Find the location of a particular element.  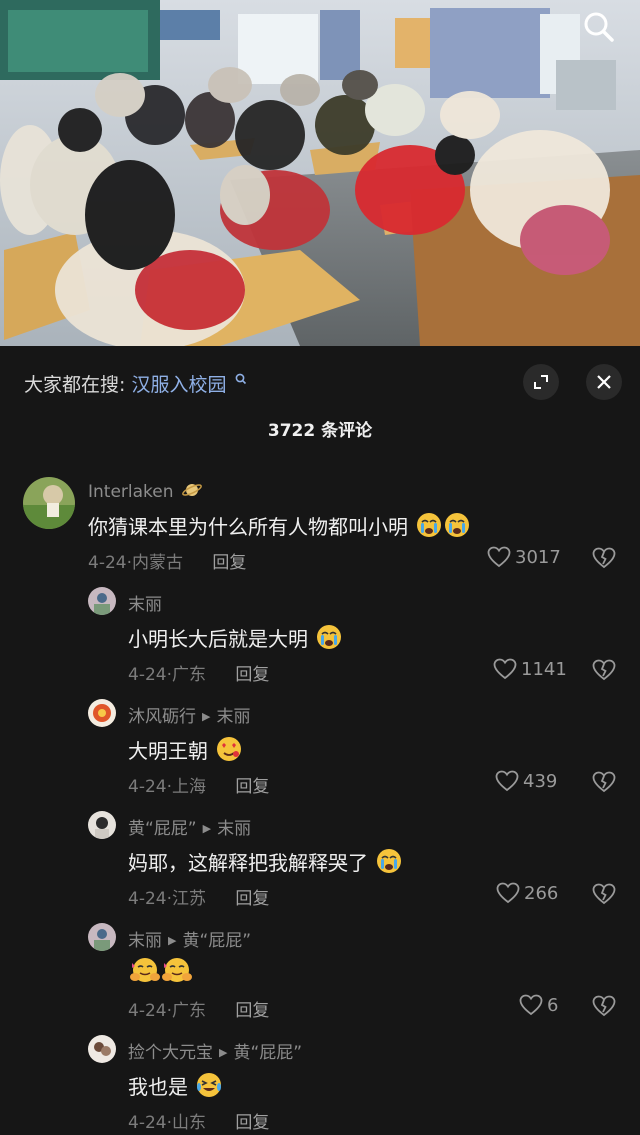

comment-location: 江苏 is located at coordinates (189, 899).